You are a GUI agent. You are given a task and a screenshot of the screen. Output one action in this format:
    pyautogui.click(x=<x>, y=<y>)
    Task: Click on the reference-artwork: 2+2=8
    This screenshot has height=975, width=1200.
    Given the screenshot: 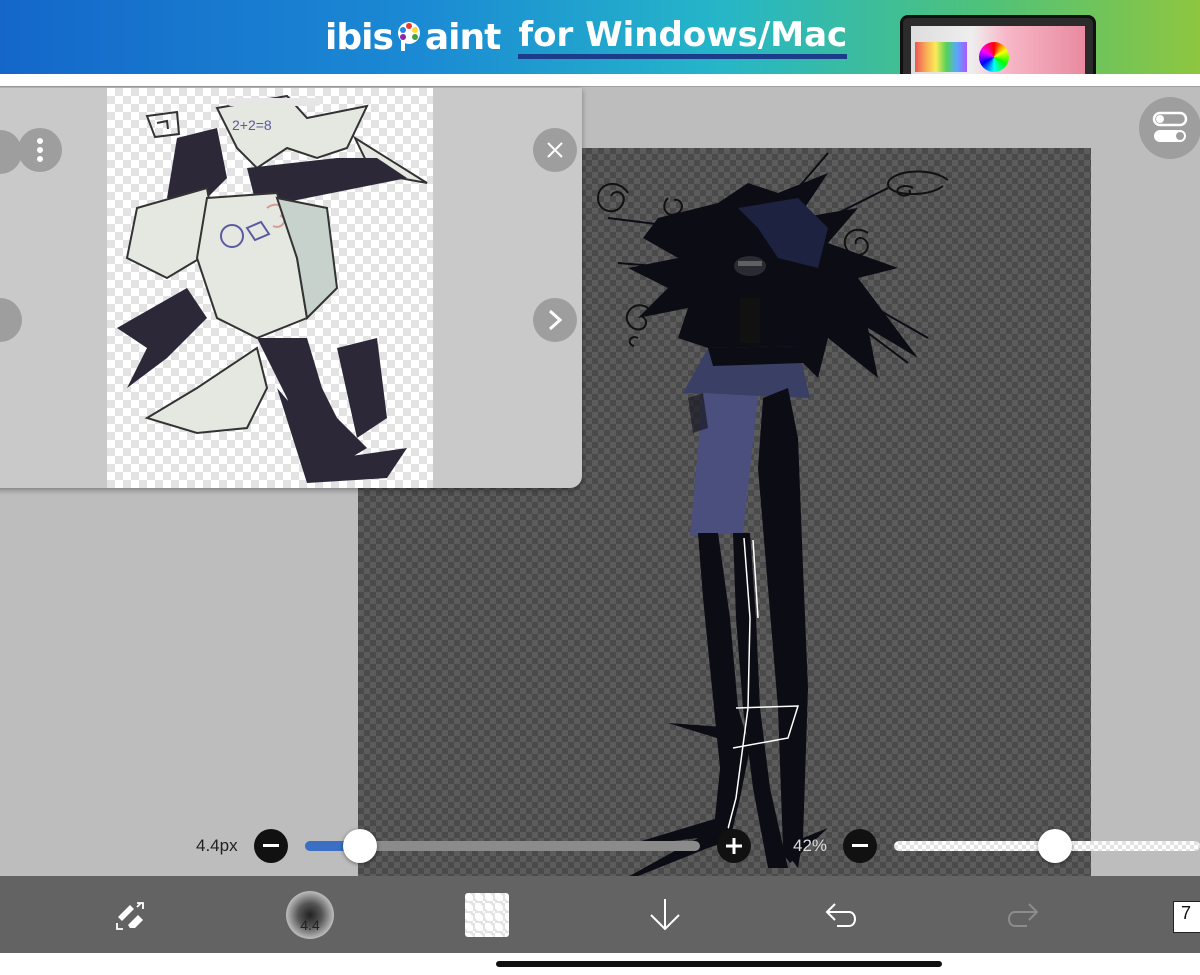 What is the action you would take?
    pyautogui.click(x=272, y=288)
    